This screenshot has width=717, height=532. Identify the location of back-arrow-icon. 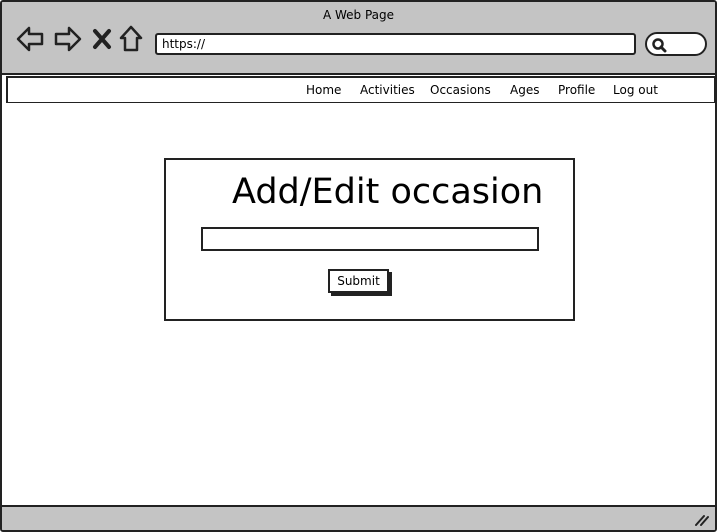
(30, 39).